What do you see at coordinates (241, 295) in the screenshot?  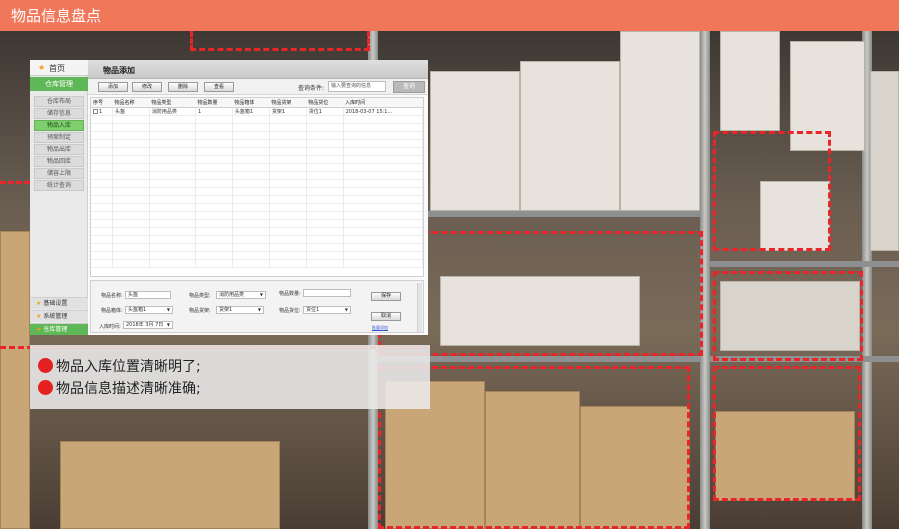 I see `type-select: 消防用品类 ▼` at bounding box center [241, 295].